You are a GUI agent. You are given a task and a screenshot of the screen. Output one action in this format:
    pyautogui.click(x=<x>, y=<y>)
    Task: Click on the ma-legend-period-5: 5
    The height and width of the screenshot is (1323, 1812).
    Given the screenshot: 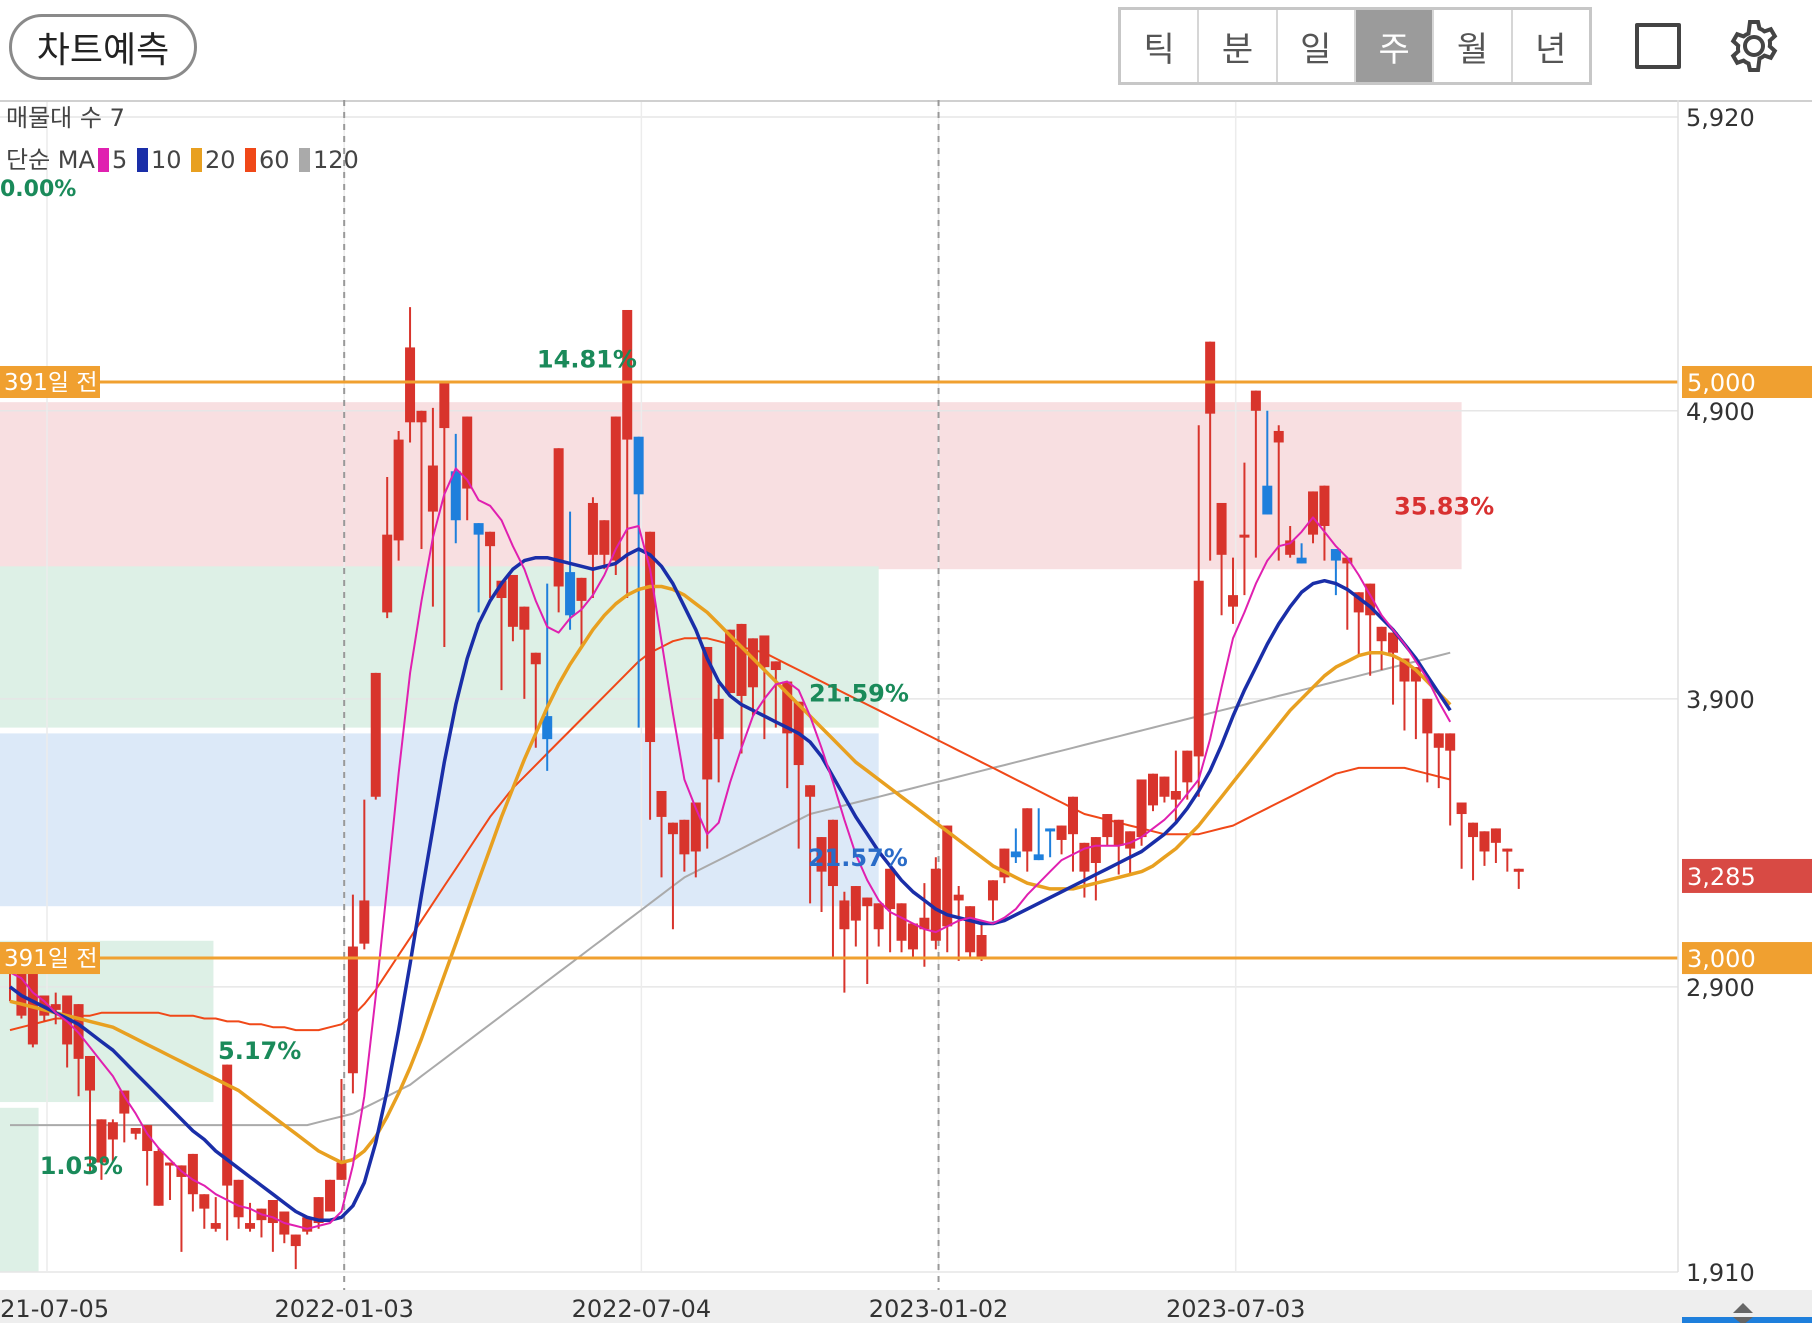 What is the action you would take?
    pyautogui.click(x=119, y=160)
    